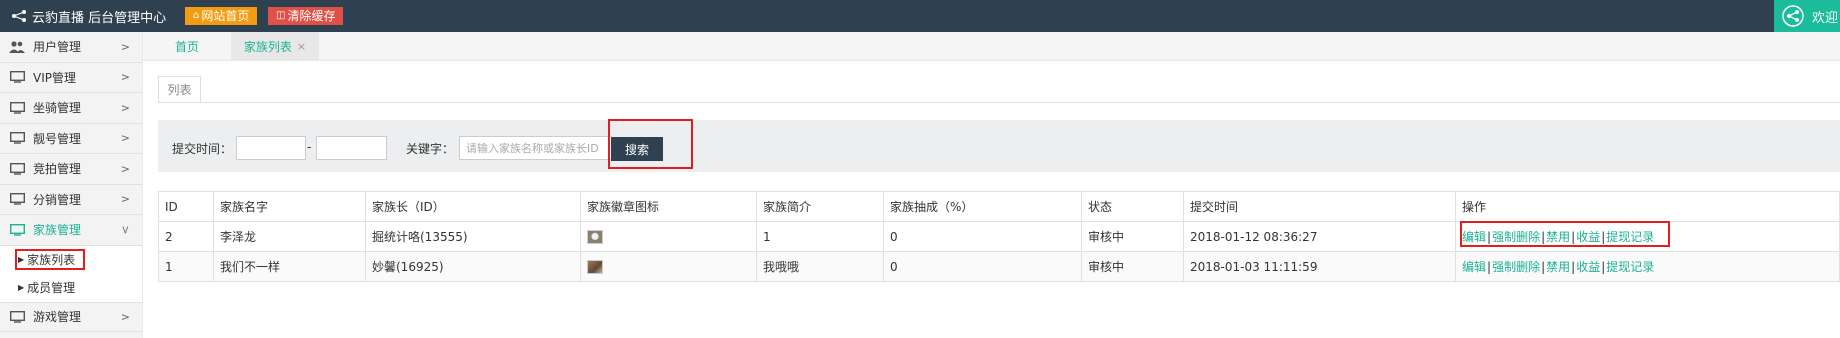  Describe the element at coordinates (532, 148) in the screenshot. I see `keyword-placeholder: 请输入家族名称或家族长ID` at that location.